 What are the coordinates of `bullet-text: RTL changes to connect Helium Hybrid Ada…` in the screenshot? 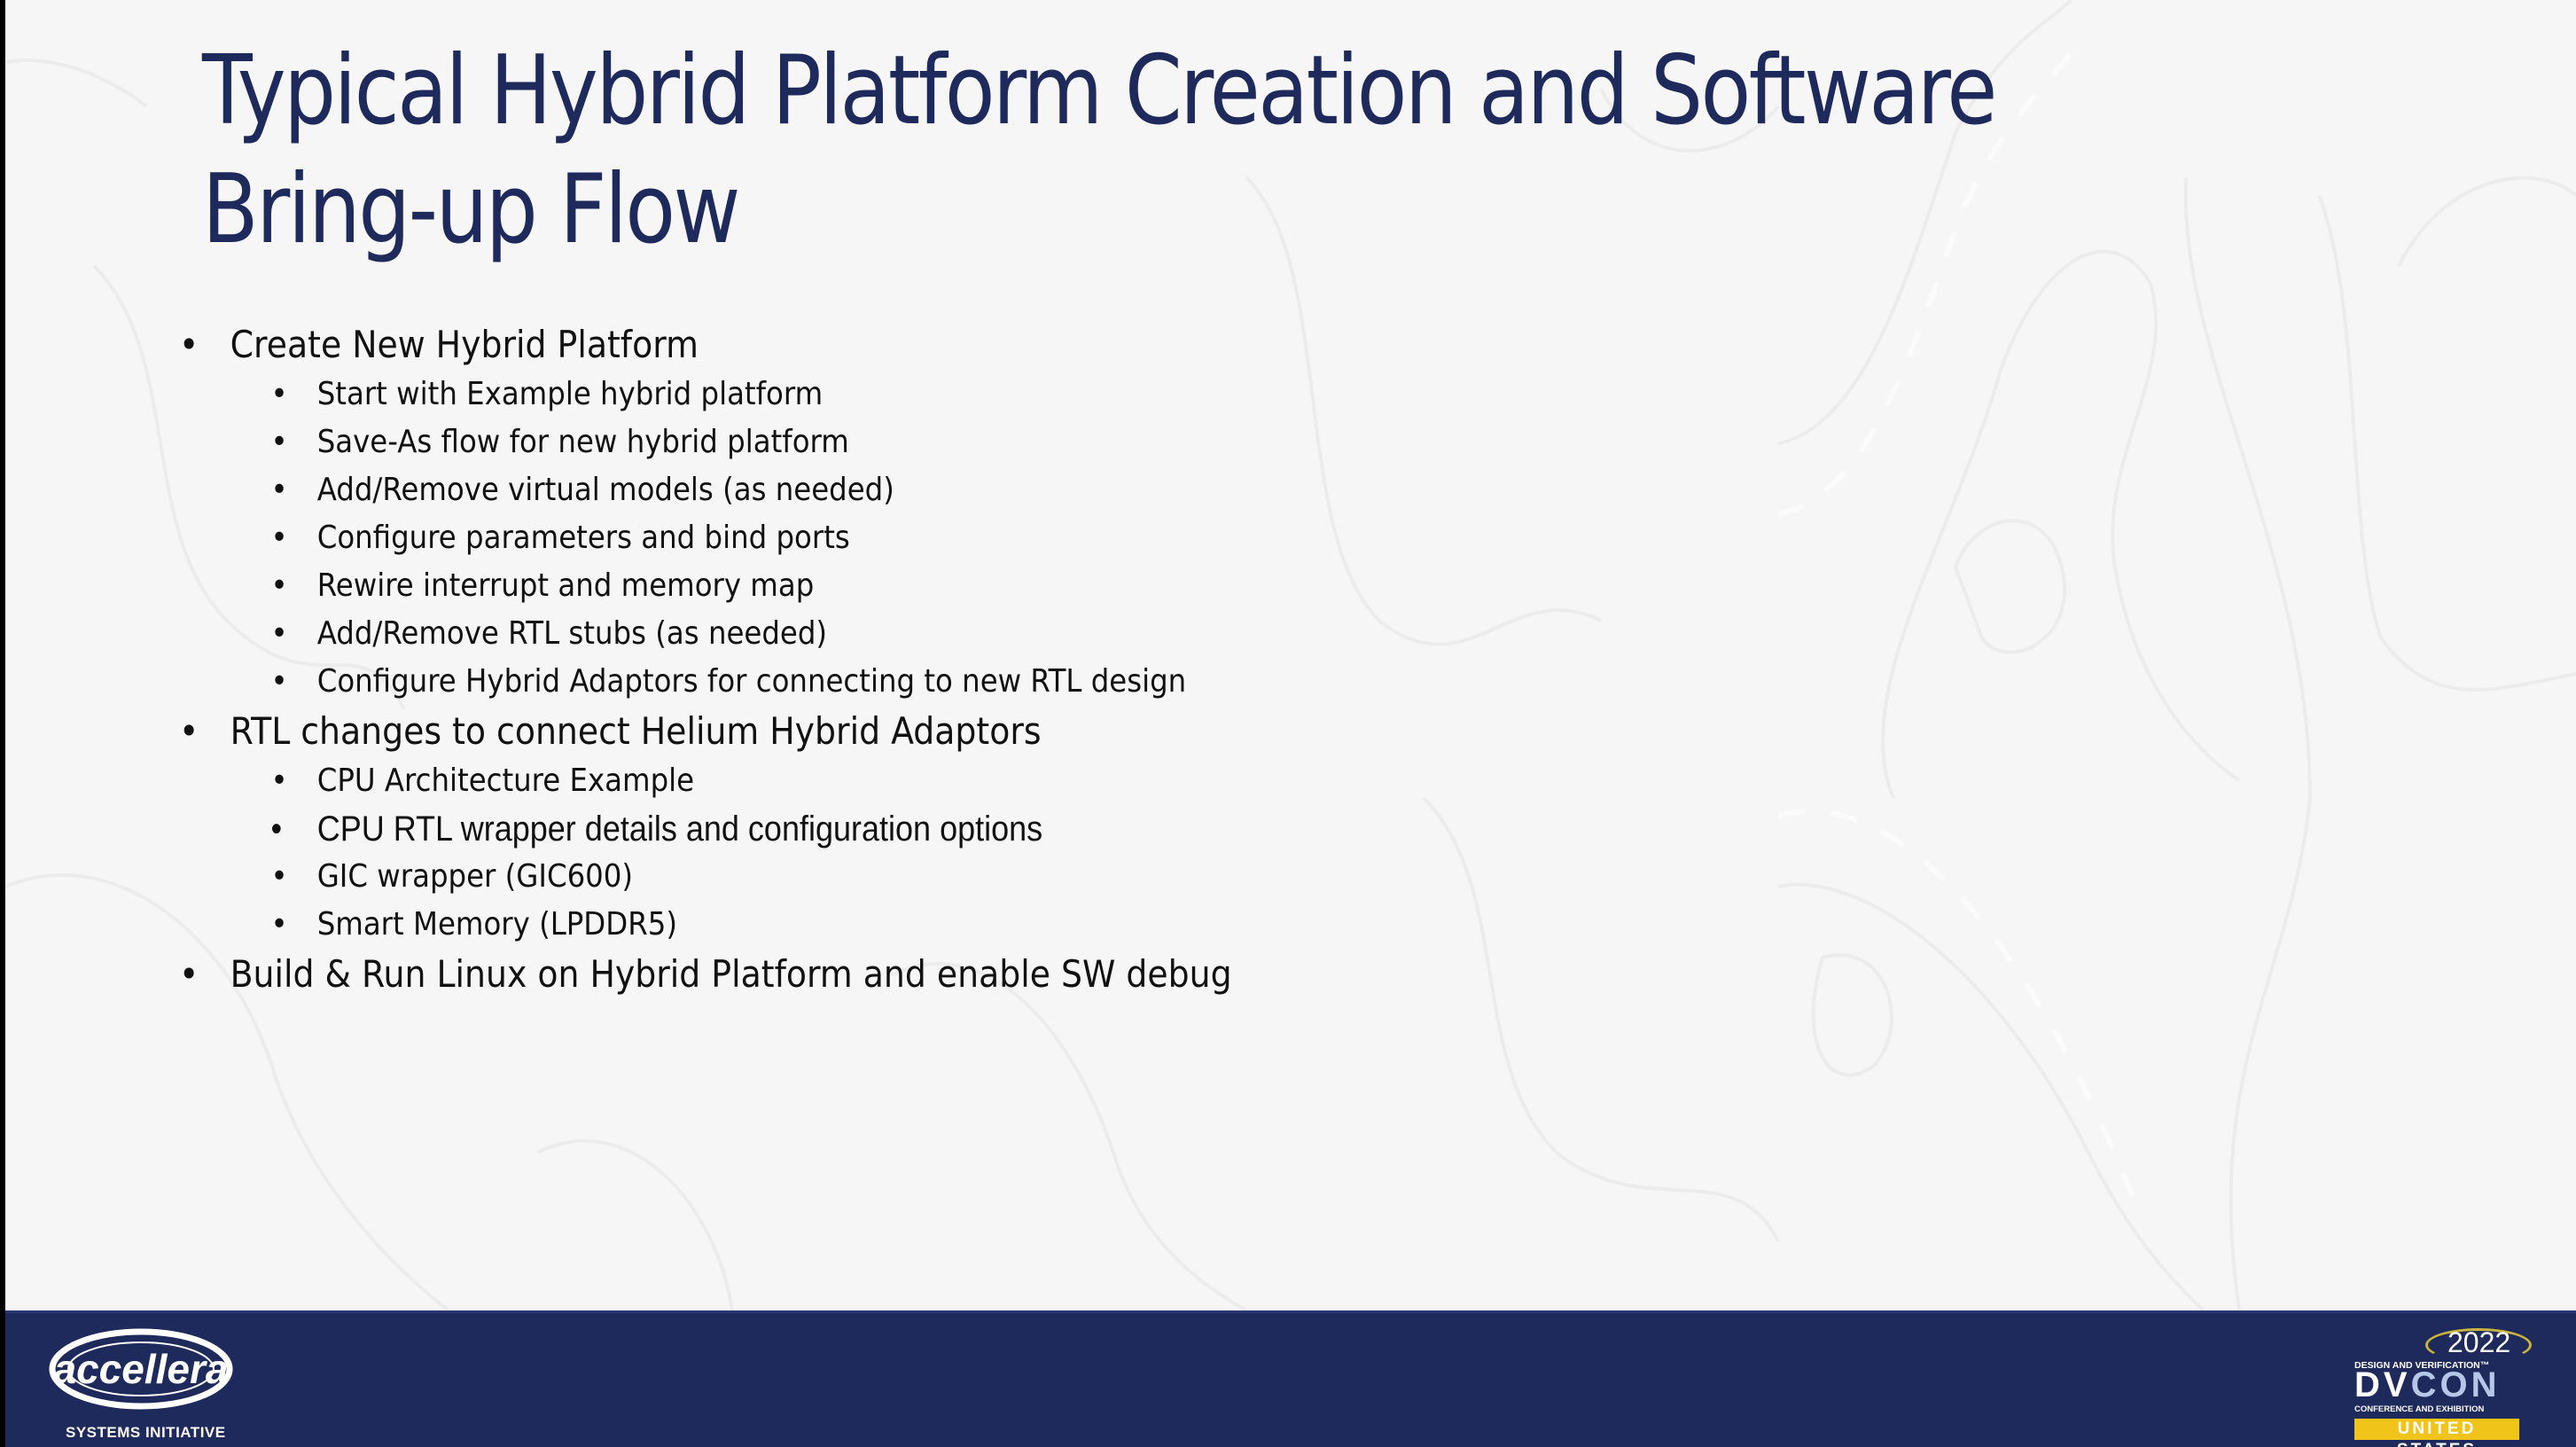 It's located at (636, 731).